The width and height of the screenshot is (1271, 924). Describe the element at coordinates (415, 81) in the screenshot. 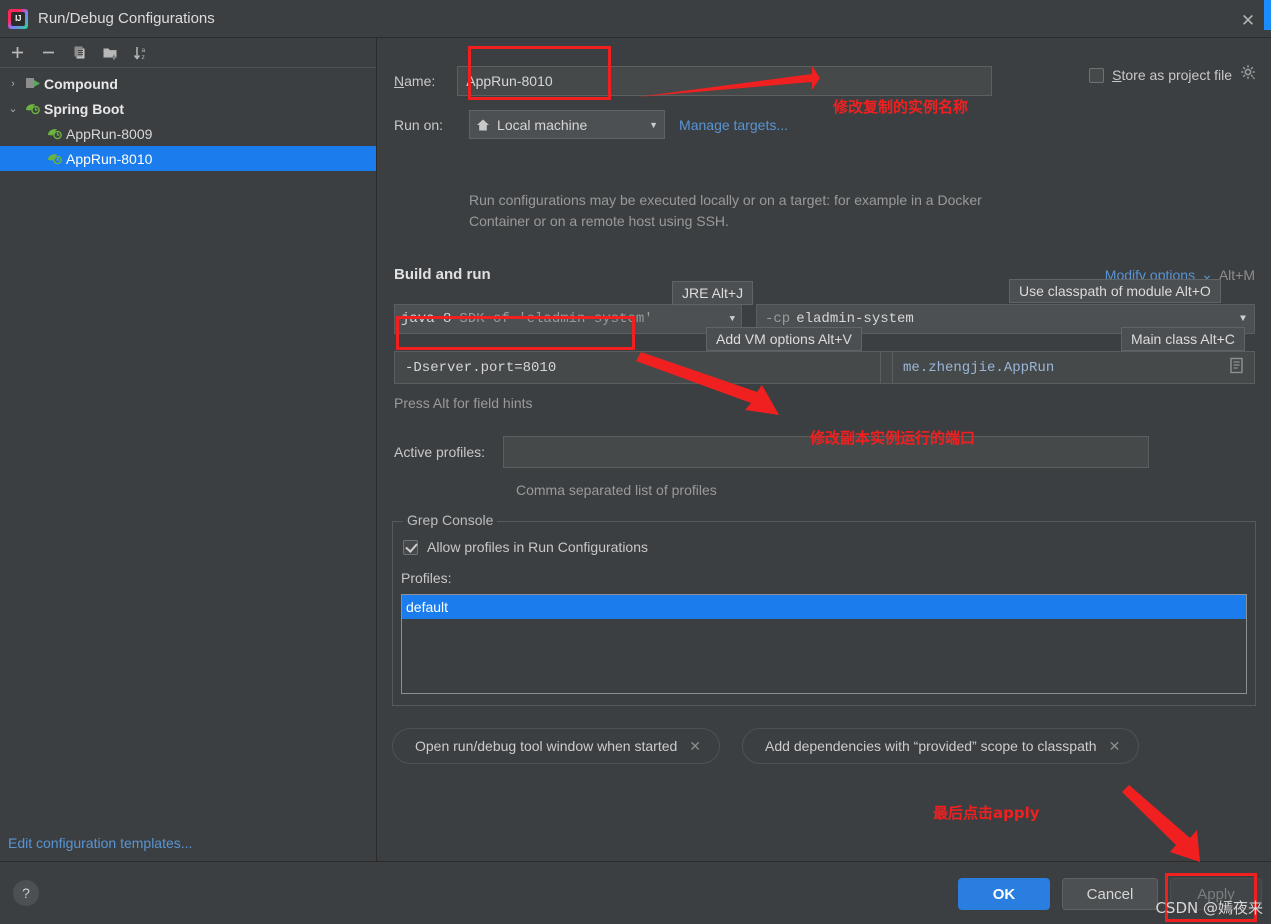

I see `name-label: Name:` at that location.